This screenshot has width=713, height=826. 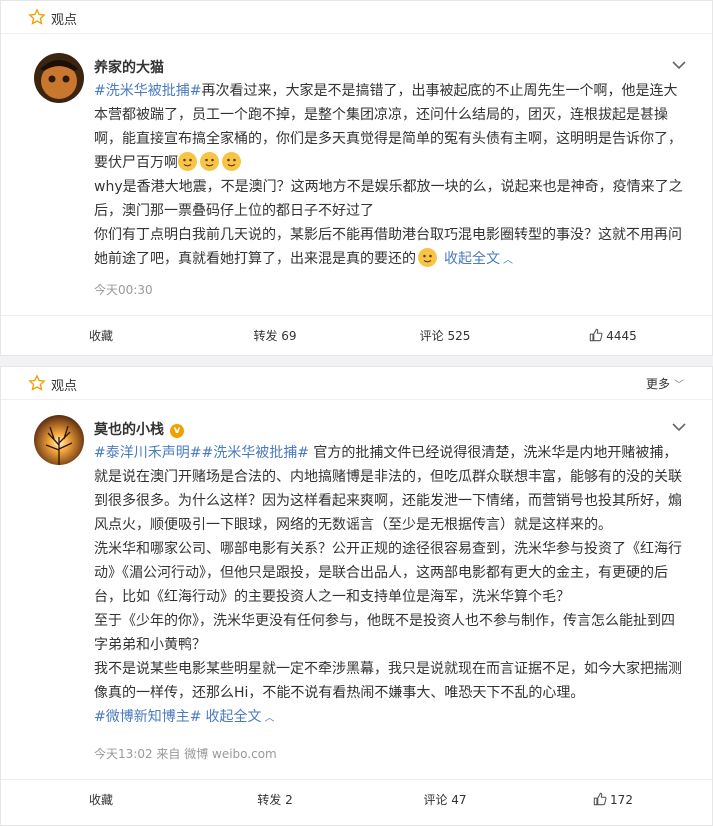 What do you see at coordinates (275, 336) in the screenshot?
I see `repost-button: 转发 69` at bounding box center [275, 336].